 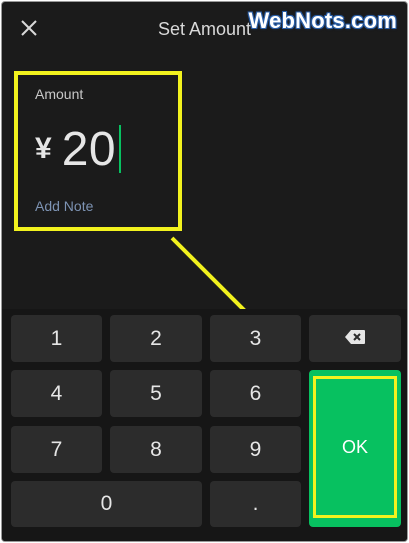 What do you see at coordinates (255, 338) in the screenshot?
I see `key-3: 3` at bounding box center [255, 338].